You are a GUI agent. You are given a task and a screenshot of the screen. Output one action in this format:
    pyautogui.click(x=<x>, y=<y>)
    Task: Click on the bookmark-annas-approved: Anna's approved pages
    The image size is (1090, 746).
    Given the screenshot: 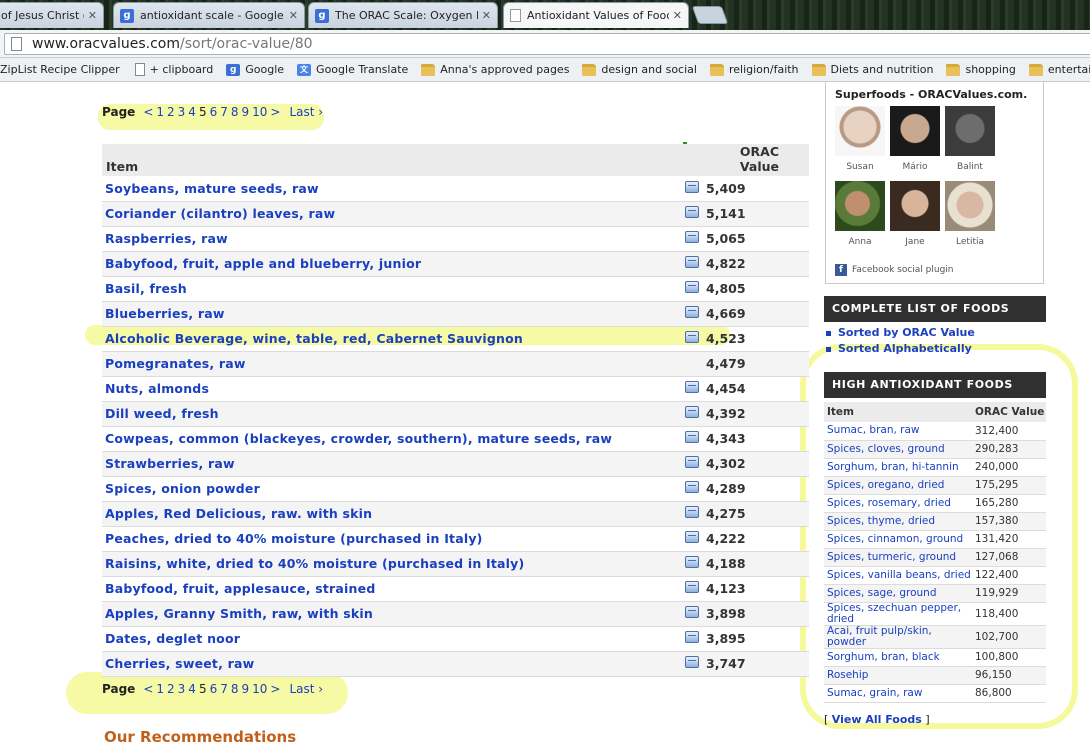 What is the action you would take?
    pyautogui.click(x=495, y=69)
    